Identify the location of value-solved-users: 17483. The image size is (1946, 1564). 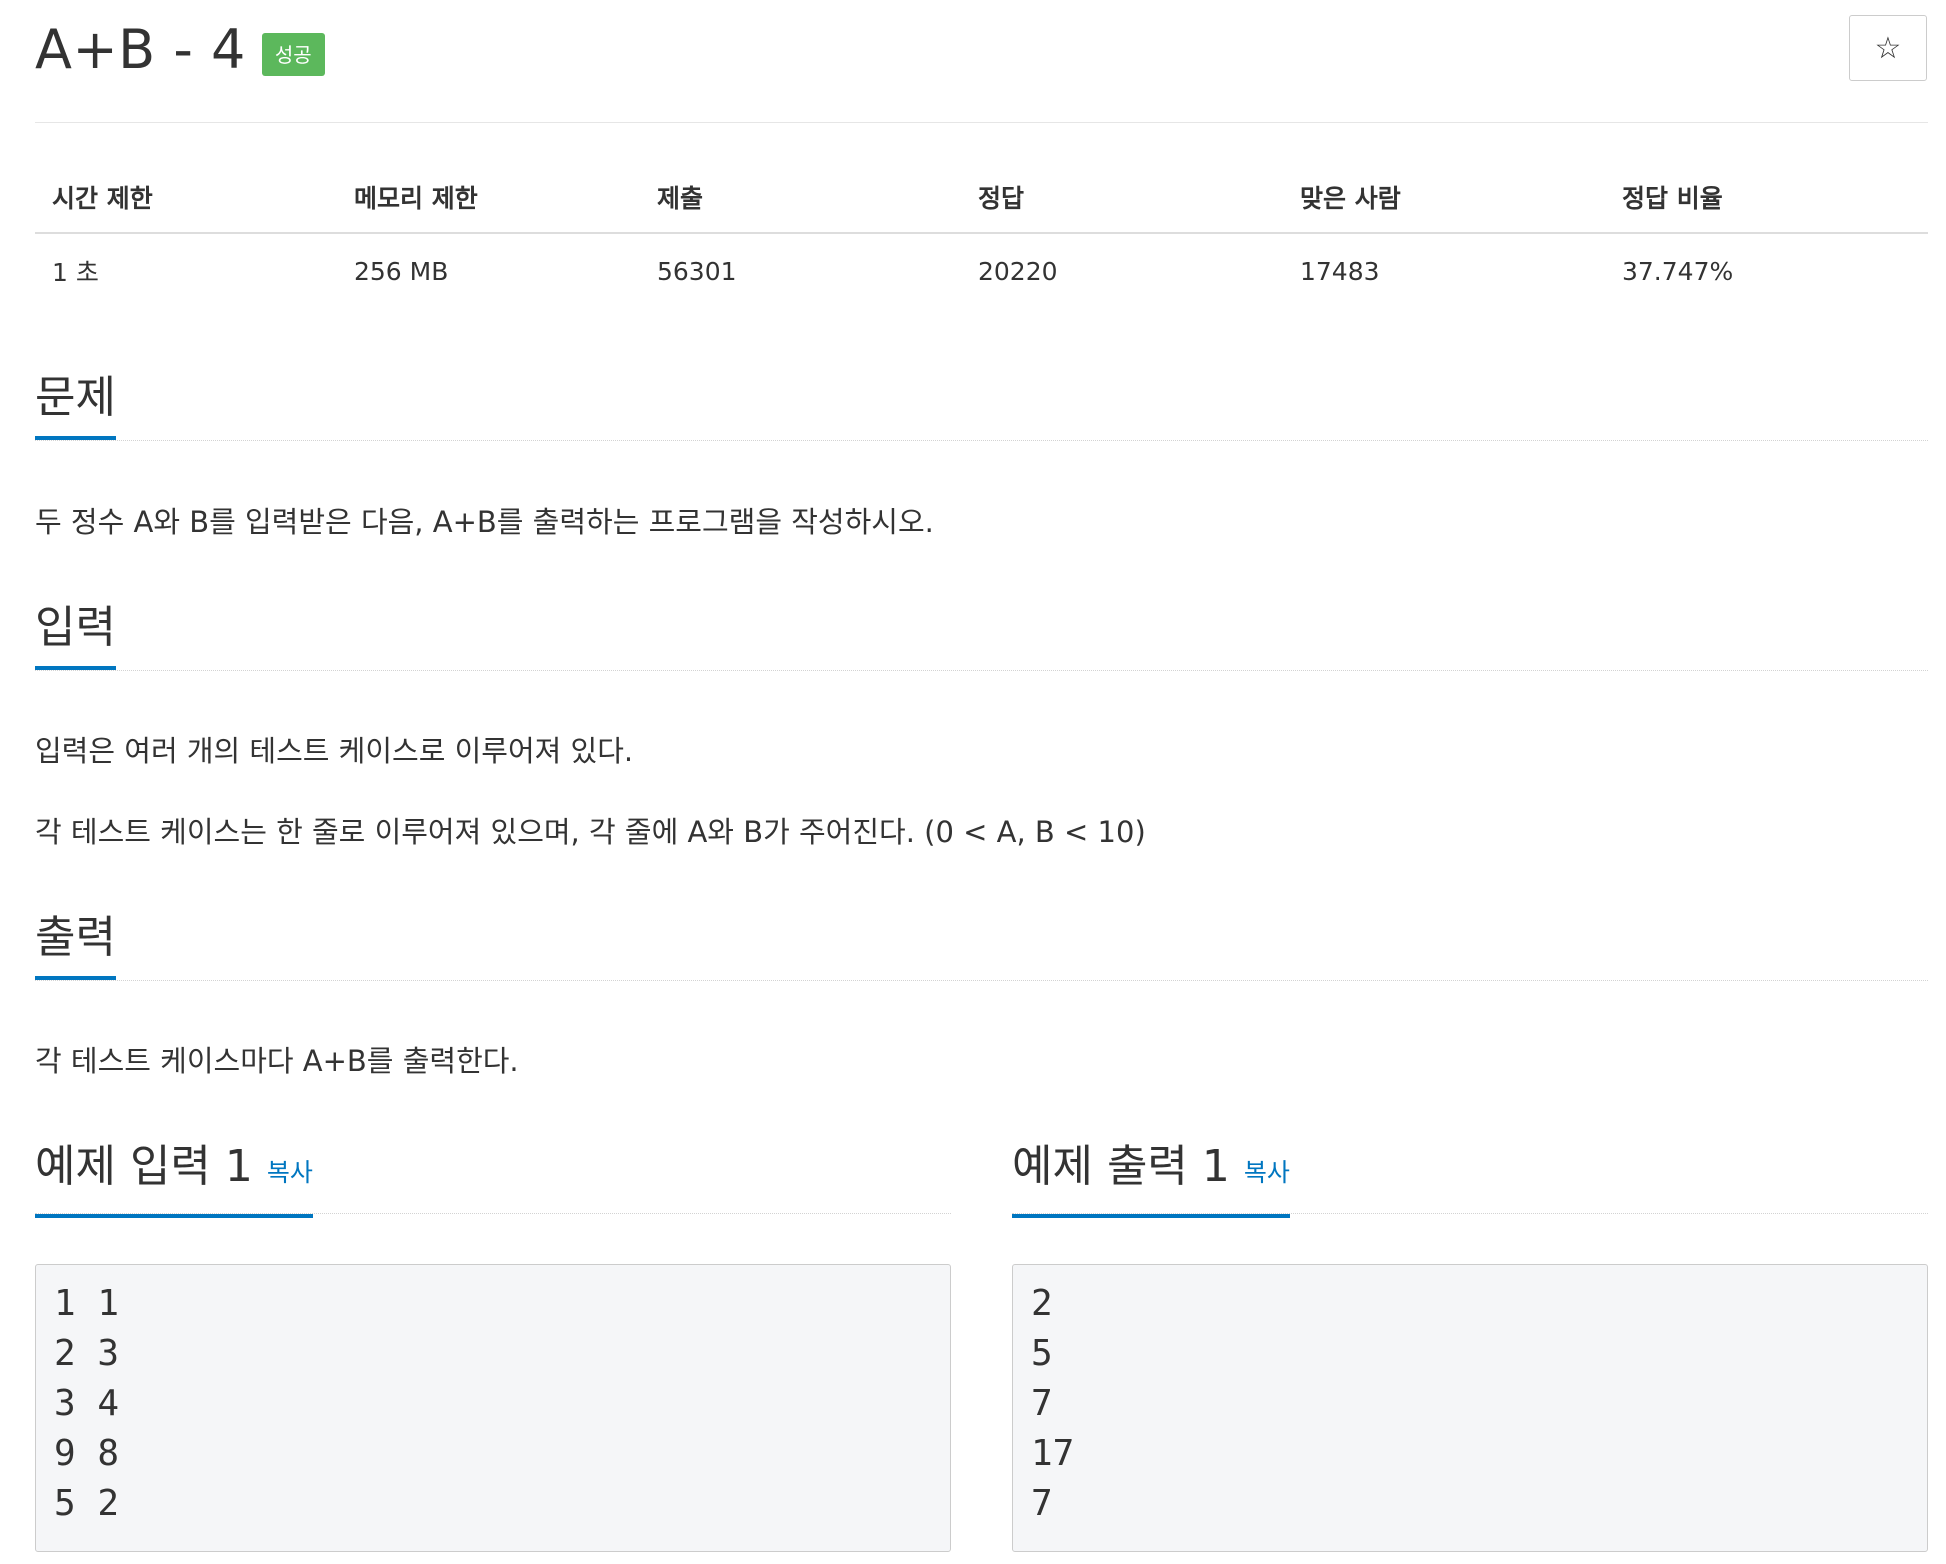
(1340, 271).